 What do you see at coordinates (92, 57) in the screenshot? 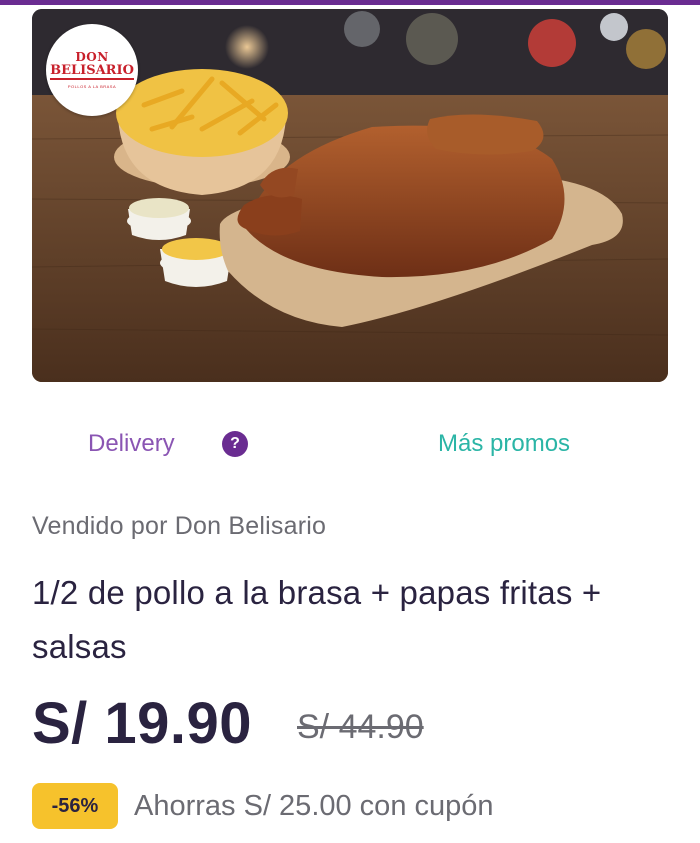
I see `logo-text-don: DON` at bounding box center [92, 57].